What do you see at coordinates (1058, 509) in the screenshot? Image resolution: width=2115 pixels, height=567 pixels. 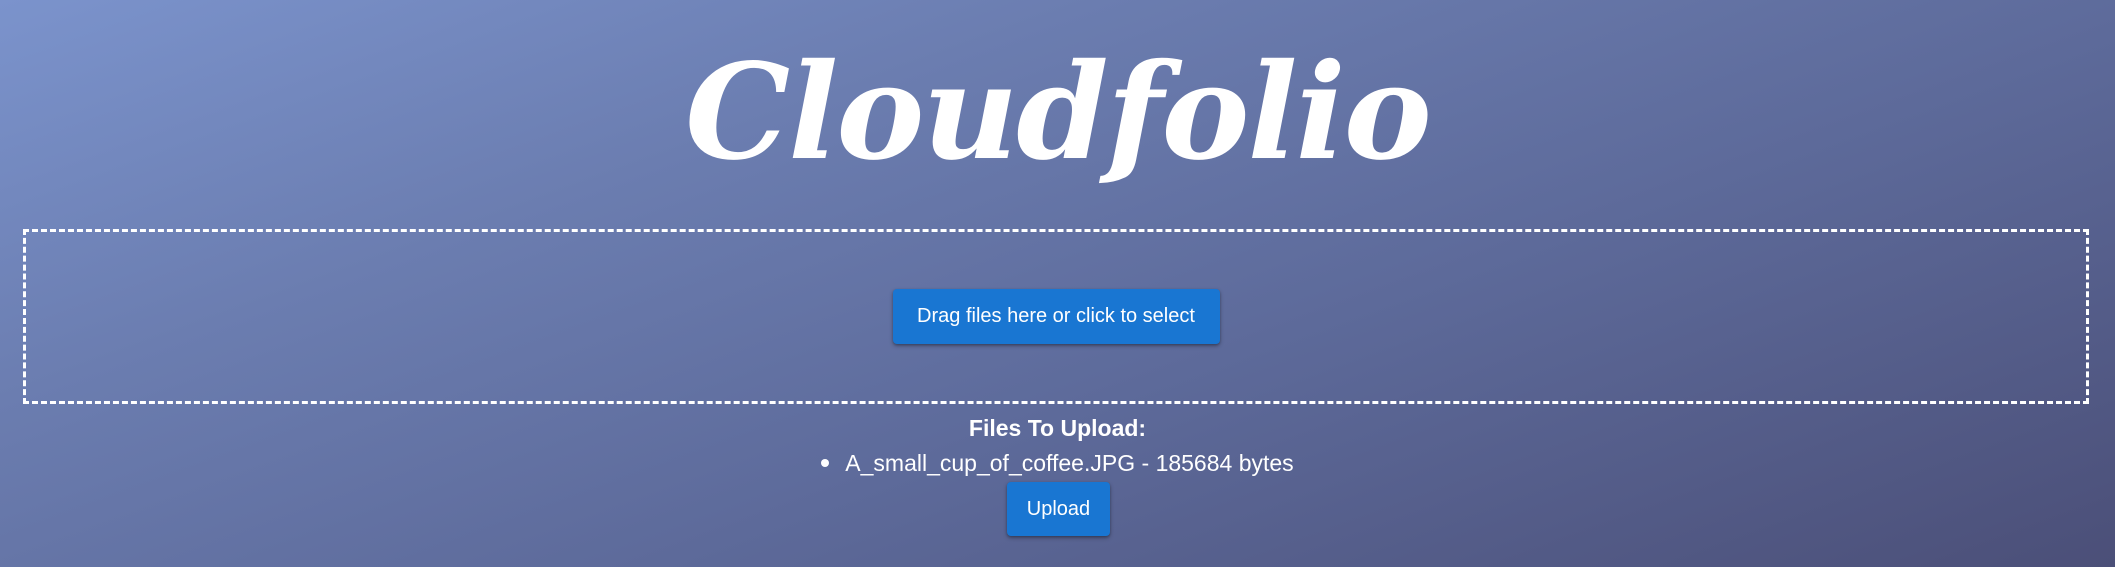 I see `upload-button: Upload` at bounding box center [1058, 509].